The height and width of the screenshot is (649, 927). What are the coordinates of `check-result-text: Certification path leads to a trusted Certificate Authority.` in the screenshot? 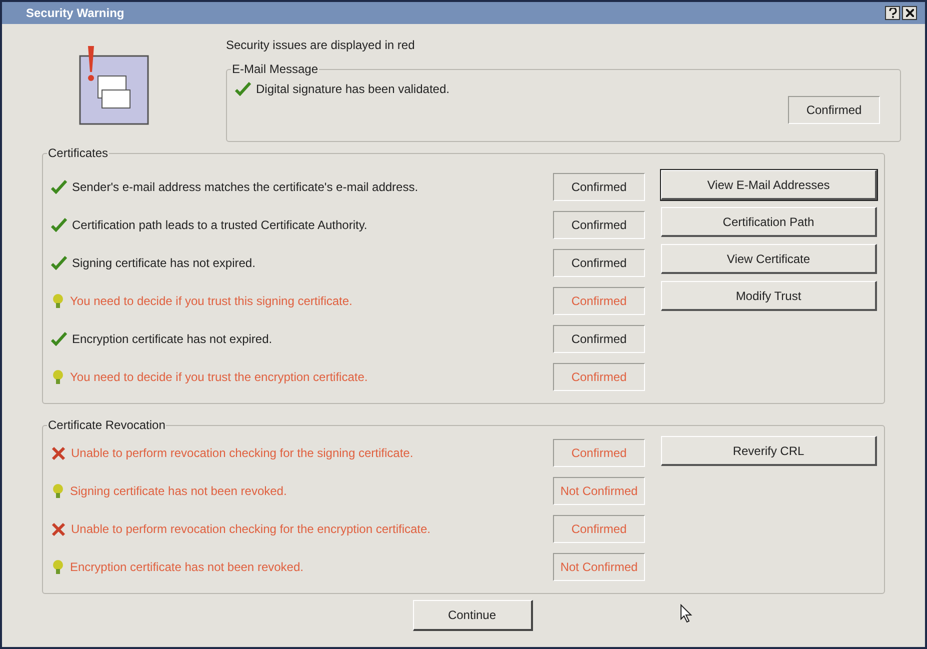 It's located at (220, 225).